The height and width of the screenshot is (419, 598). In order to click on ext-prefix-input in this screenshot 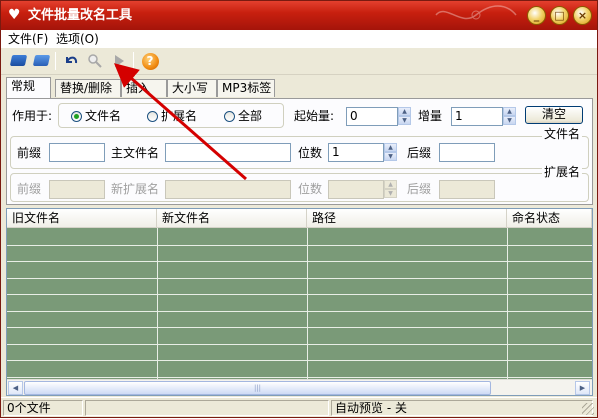, I will do `click(77, 189)`.